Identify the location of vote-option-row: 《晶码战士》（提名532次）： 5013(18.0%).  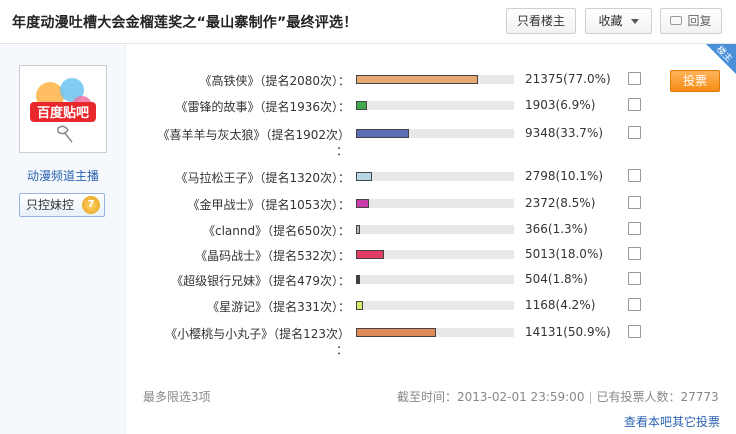
(396, 257).